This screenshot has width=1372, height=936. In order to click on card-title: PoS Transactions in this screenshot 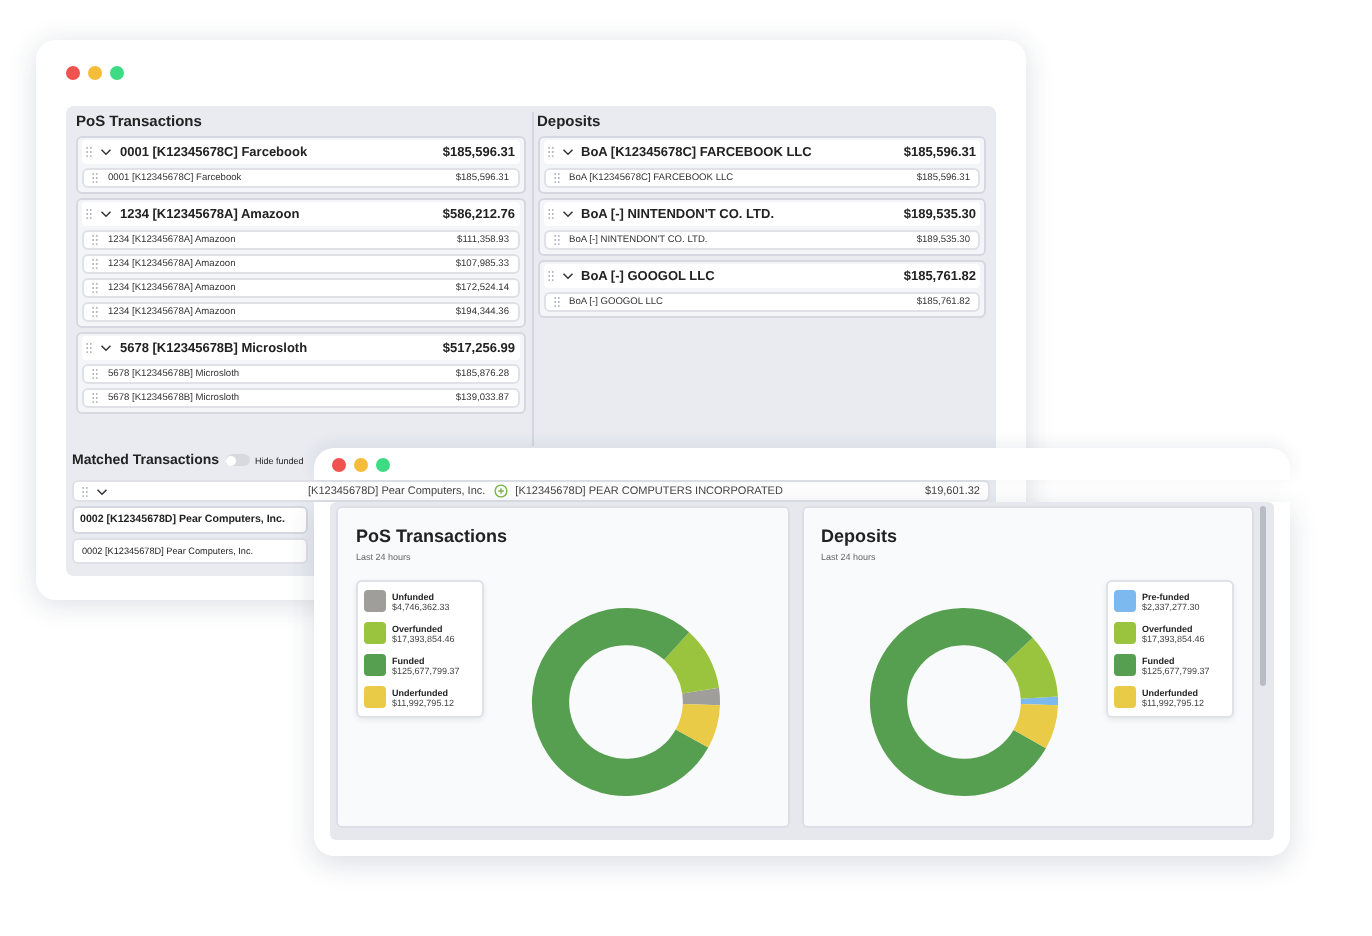, I will do `click(433, 536)`.